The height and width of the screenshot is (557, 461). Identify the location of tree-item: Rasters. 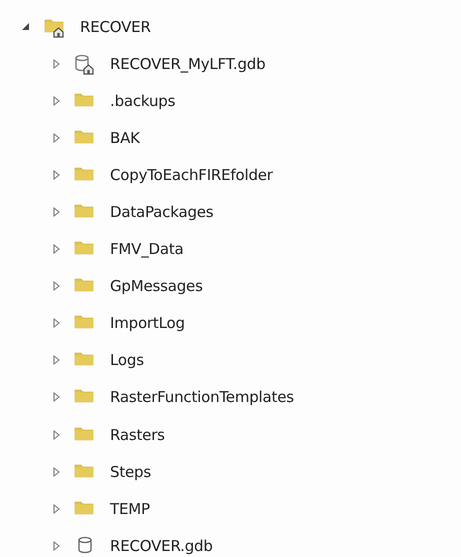
(137, 435).